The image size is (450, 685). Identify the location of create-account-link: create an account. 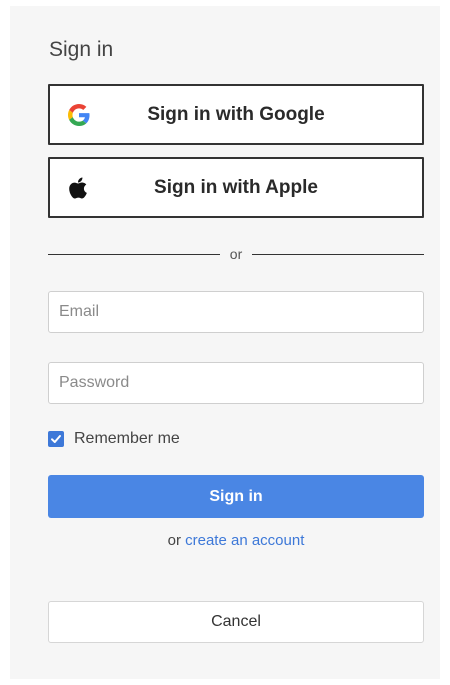
(244, 540).